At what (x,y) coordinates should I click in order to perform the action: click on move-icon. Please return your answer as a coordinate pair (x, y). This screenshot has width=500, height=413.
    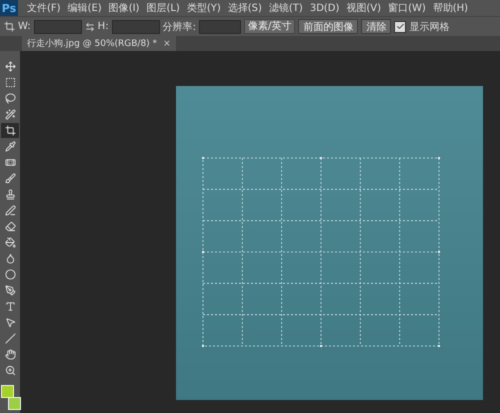
    Looking at the image, I should click on (10, 66).